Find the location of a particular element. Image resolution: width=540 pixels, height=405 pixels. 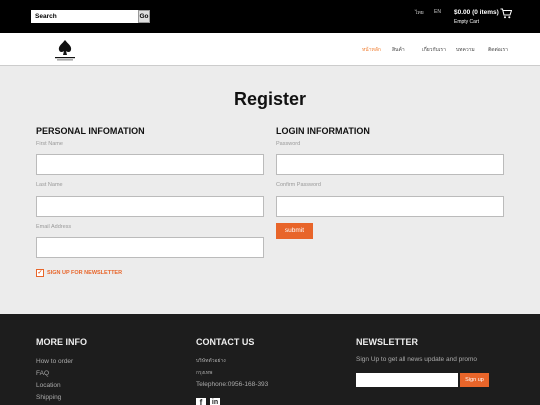

newsletter-checkbox-label: SIGN UP FOR NEWSLETTER is located at coordinates (84, 273).